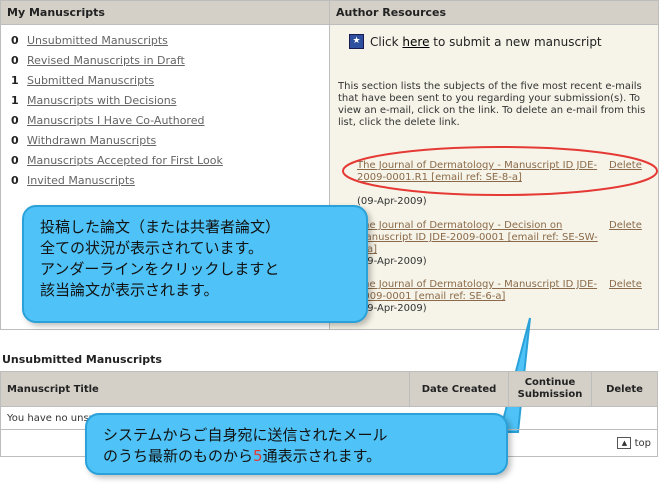  Describe the element at coordinates (550, 389) in the screenshot. I see `column-header: Continue Submission` at that location.